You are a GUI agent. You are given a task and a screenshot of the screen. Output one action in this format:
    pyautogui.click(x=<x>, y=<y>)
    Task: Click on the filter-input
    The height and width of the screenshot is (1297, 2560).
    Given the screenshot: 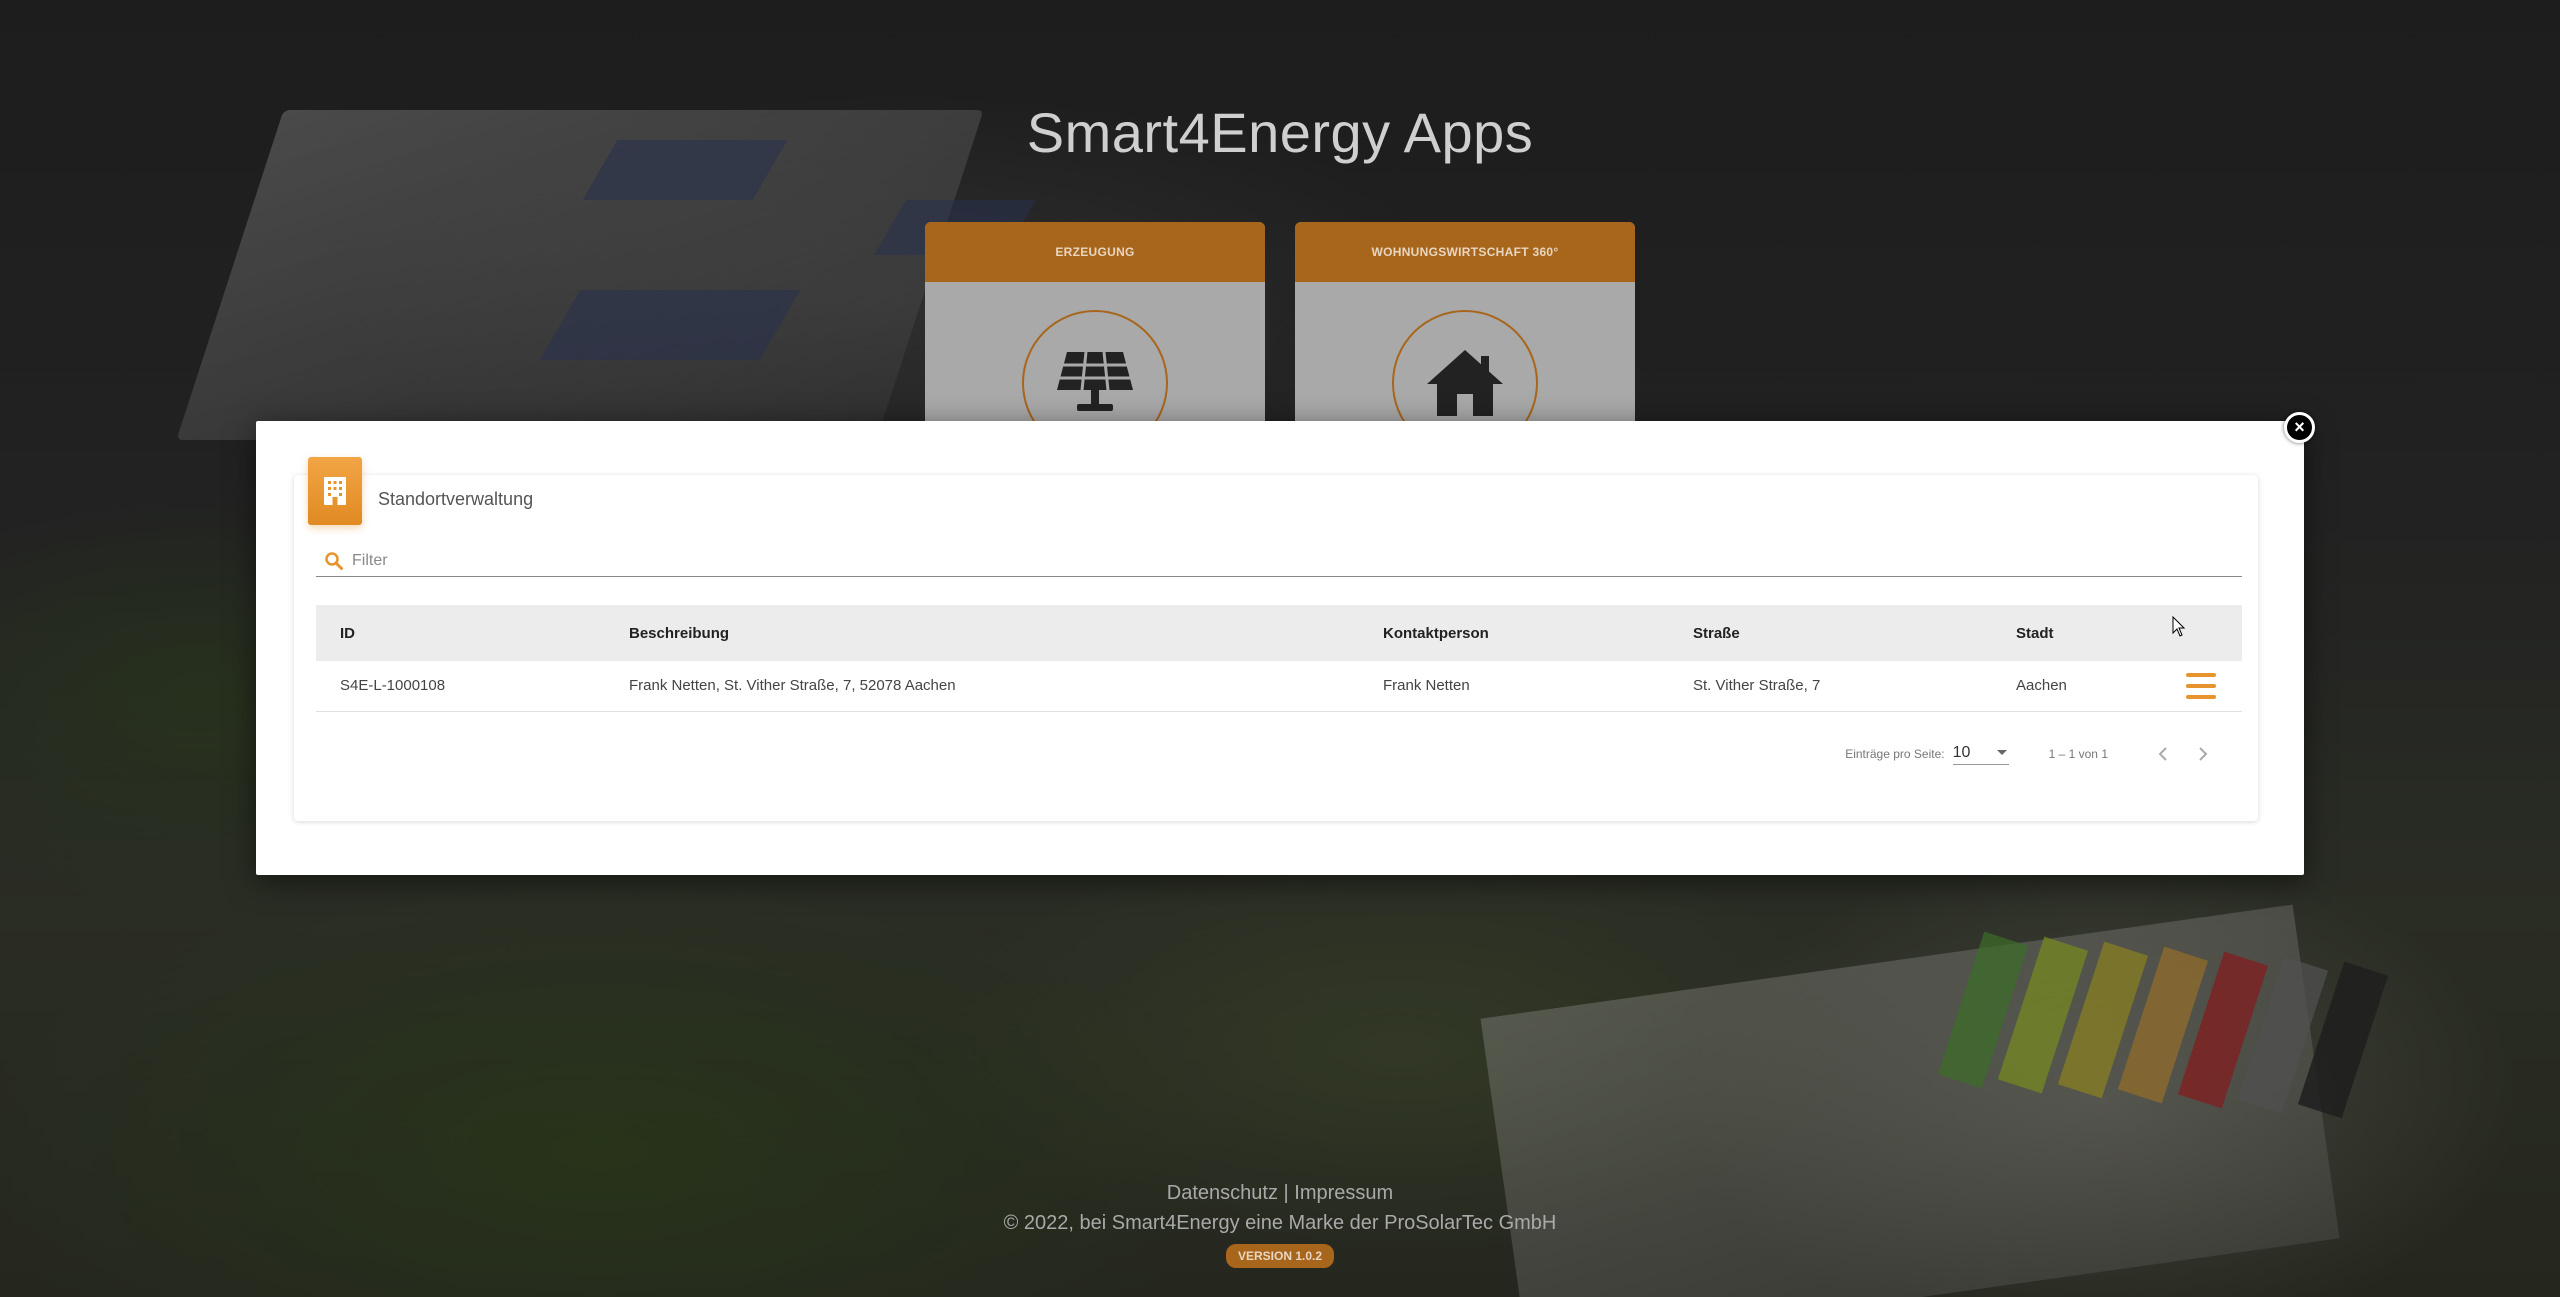 What is the action you would take?
    pyautogui.click(x=1297, y=560)
    